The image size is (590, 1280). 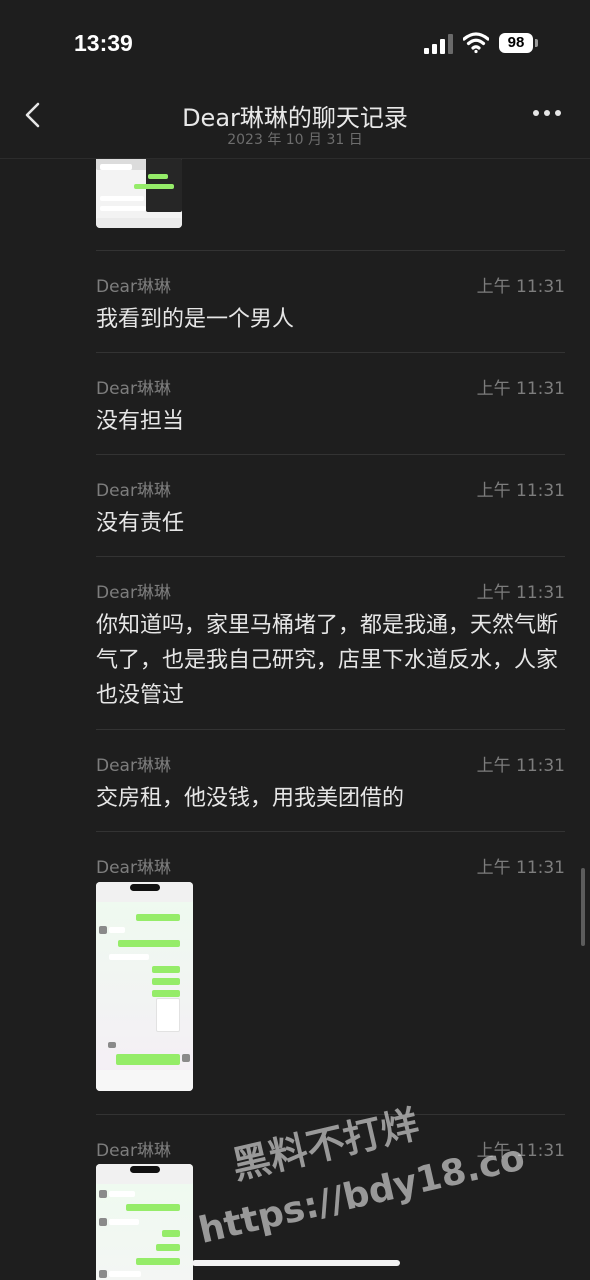 I want to click on battery-icon: 98, so click(x=516, y=43).